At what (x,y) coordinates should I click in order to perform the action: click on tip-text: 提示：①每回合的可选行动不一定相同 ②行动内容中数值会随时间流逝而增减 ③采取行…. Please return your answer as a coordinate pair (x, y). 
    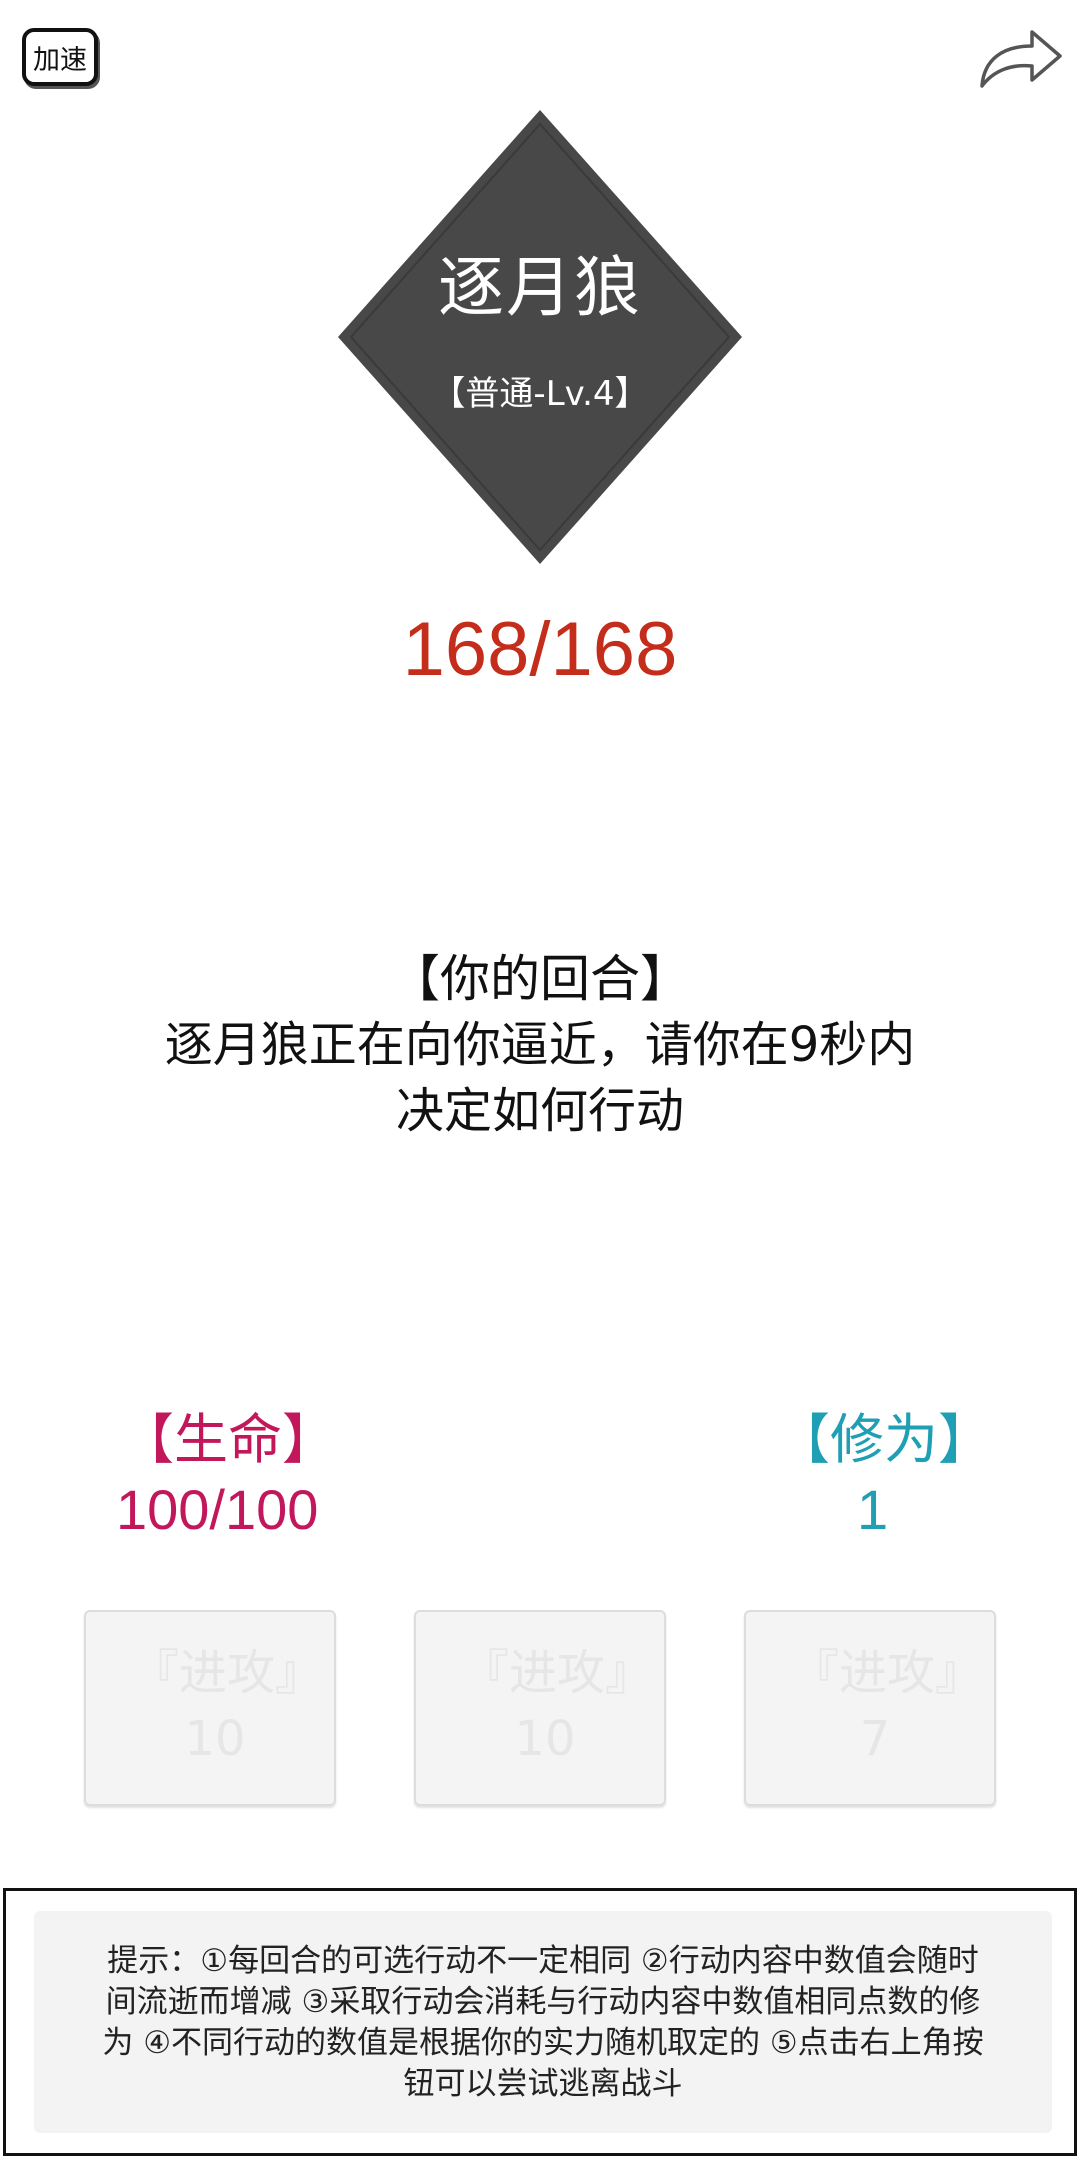
    Looking at the image, I should click on (543, 2022).